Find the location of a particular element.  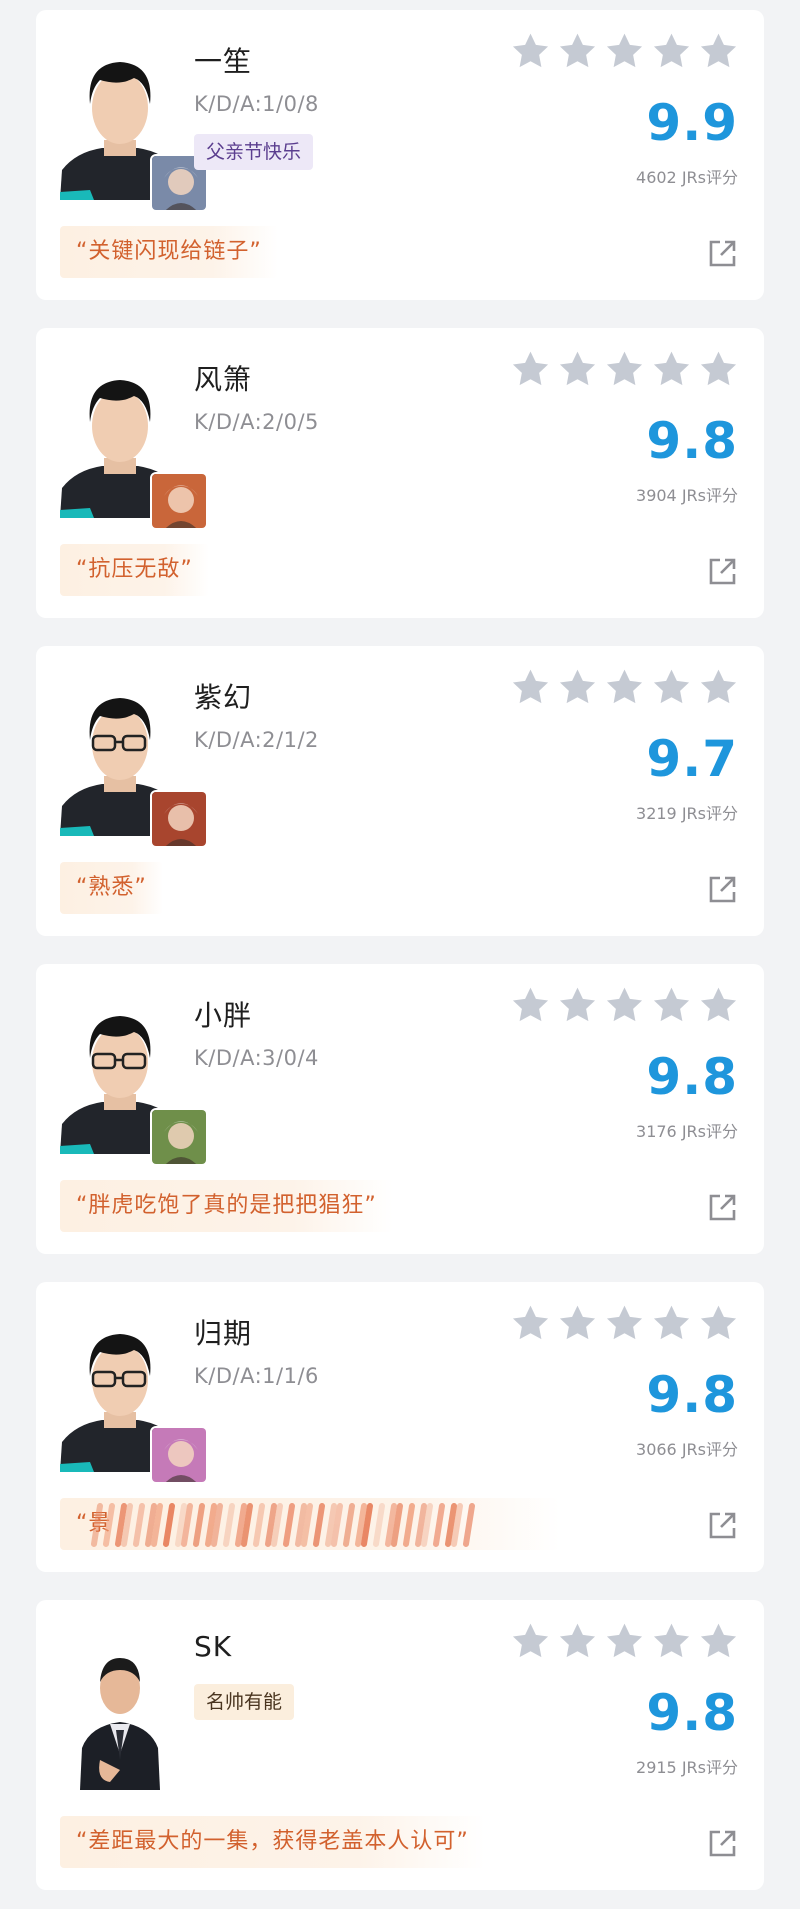

rating-count: 3219 JRs评分 is located at coordinates (687, 813).